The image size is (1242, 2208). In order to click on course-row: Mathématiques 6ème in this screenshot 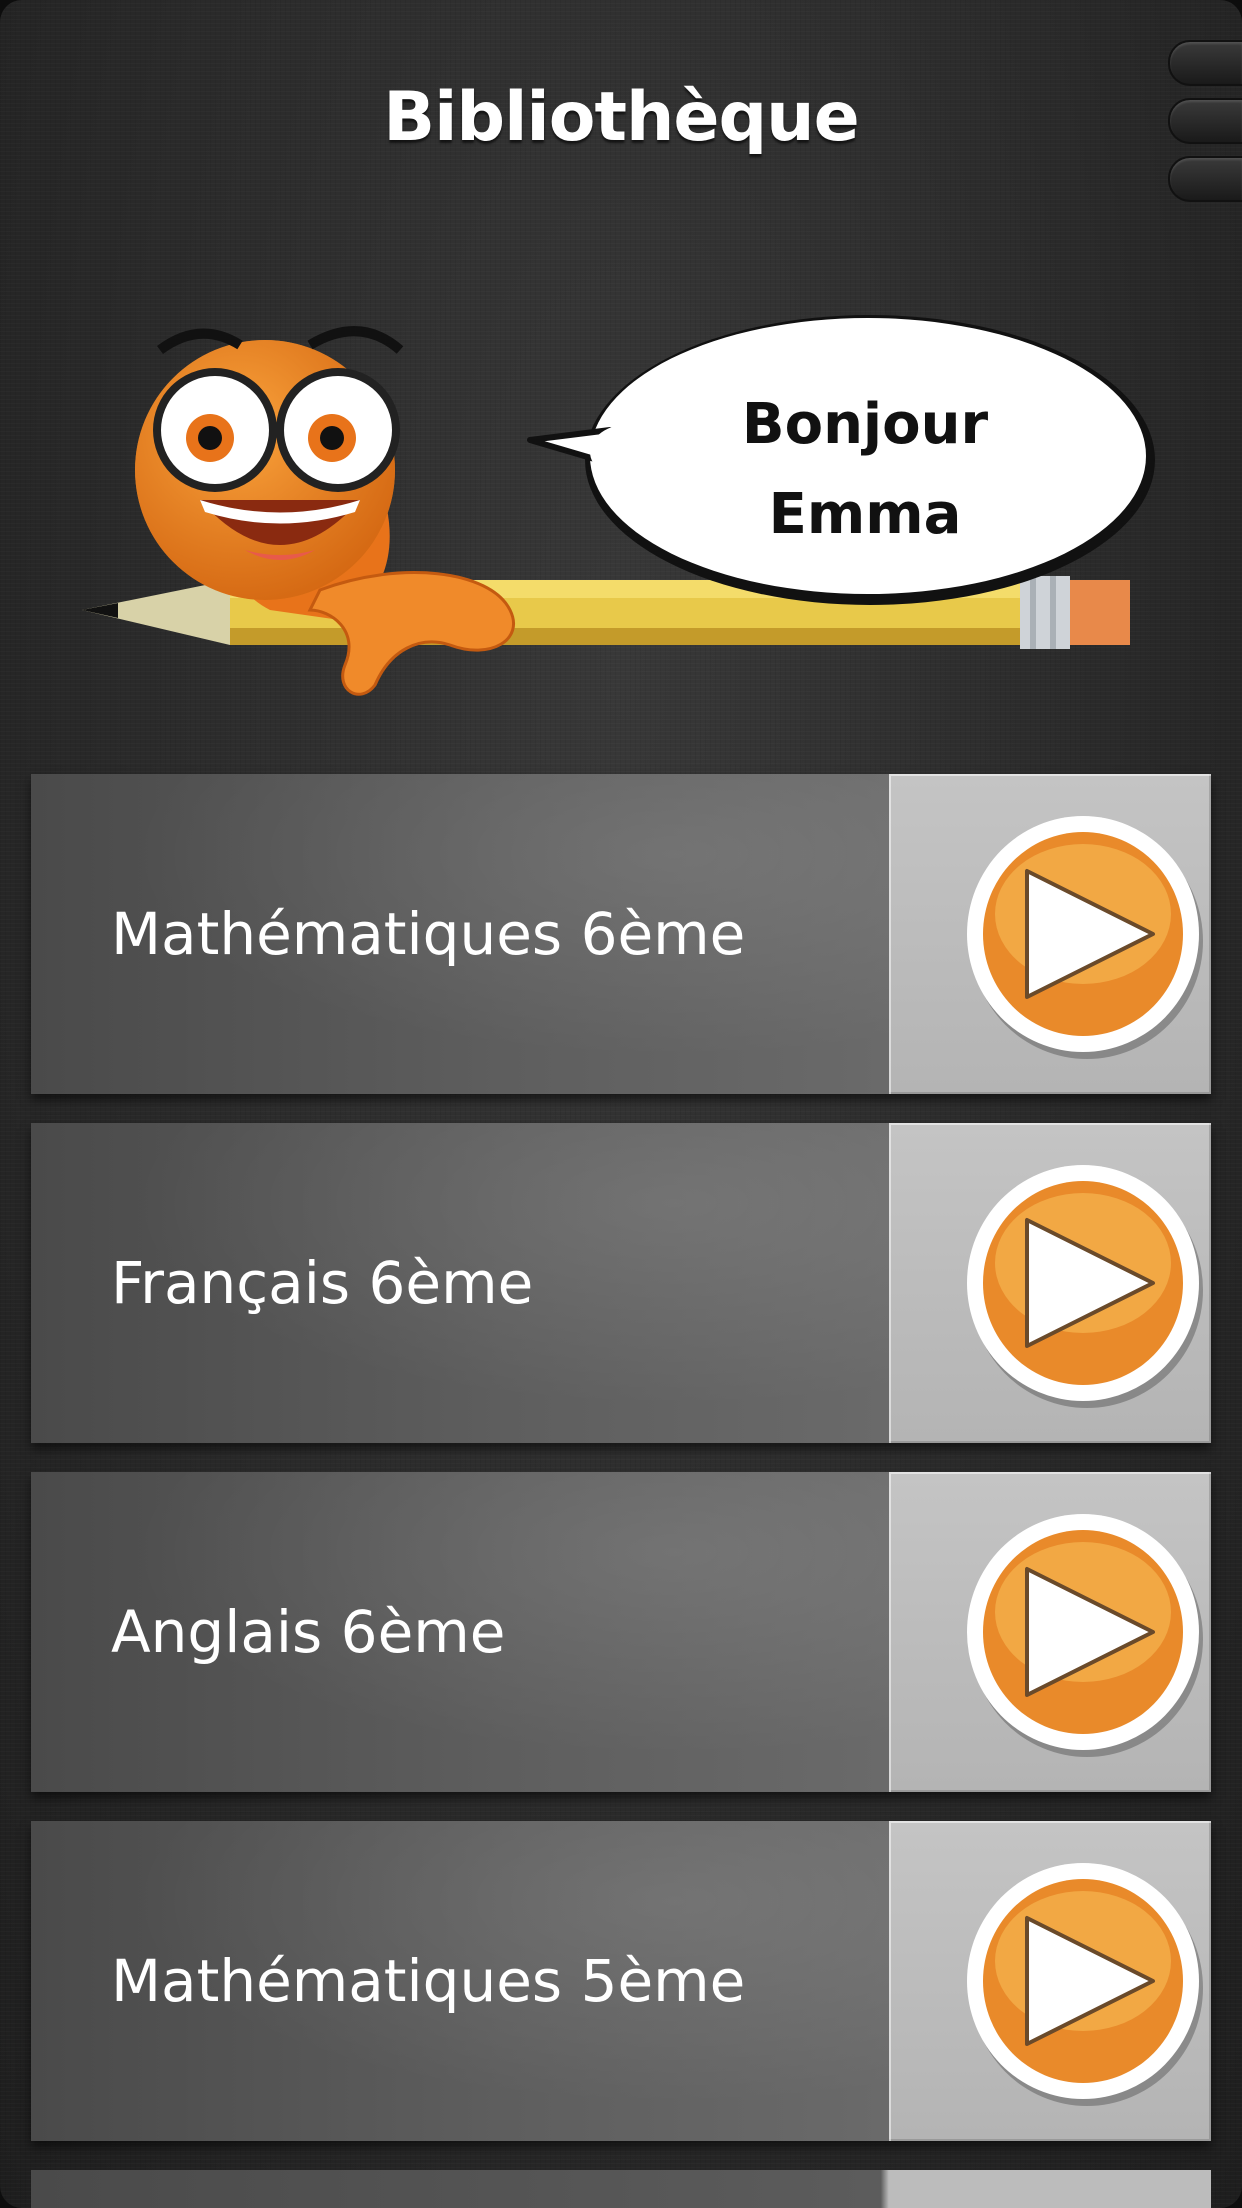, I will do `click(621, 934)`.